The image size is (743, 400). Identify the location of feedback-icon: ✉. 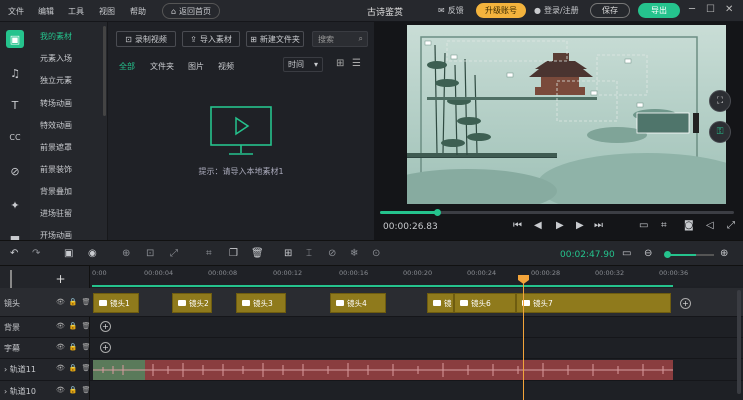
(441, 10).